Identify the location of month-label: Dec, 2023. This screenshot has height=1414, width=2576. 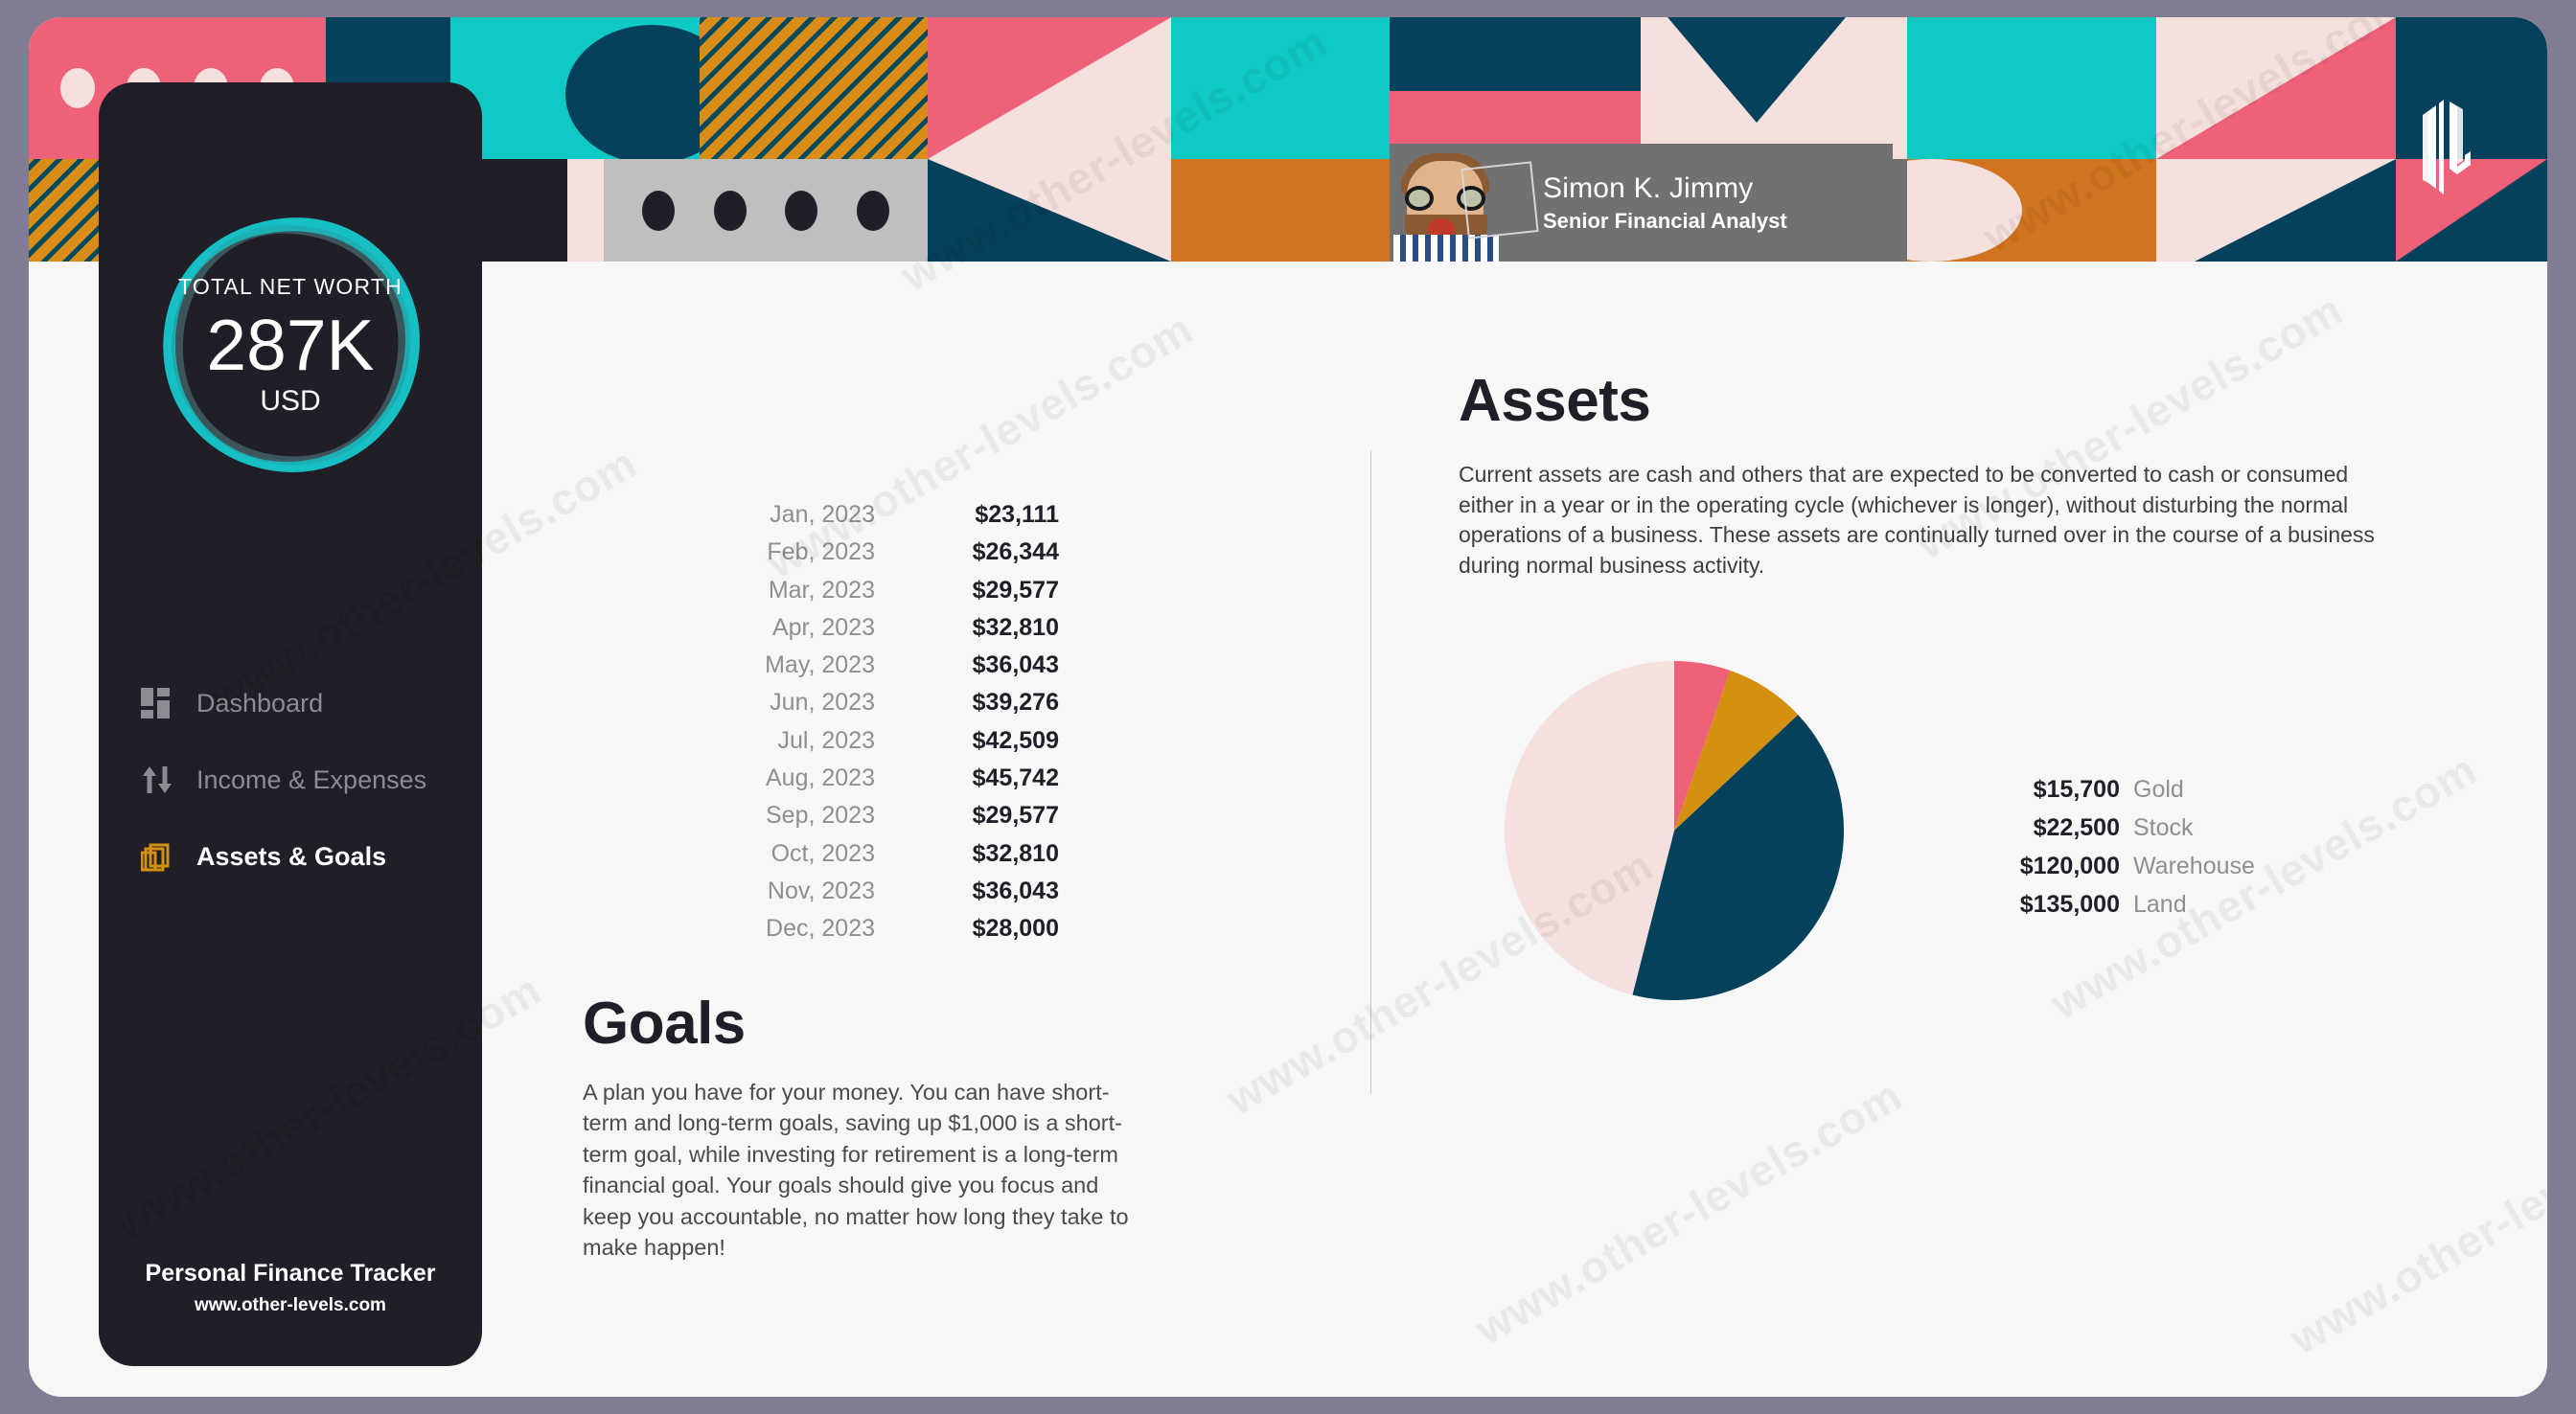
(820, 929).